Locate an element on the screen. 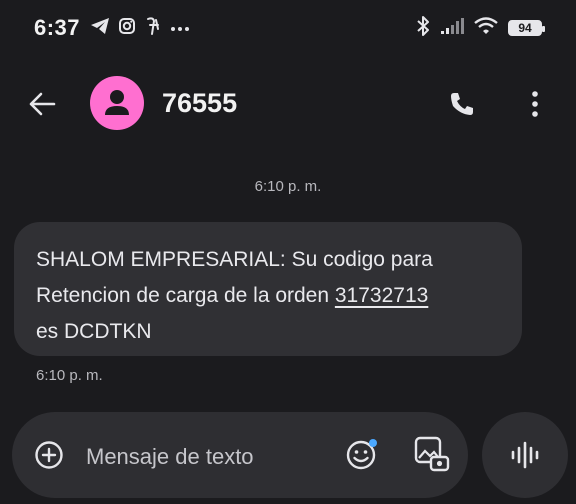  message-composer is located at coordinates (240, 455).